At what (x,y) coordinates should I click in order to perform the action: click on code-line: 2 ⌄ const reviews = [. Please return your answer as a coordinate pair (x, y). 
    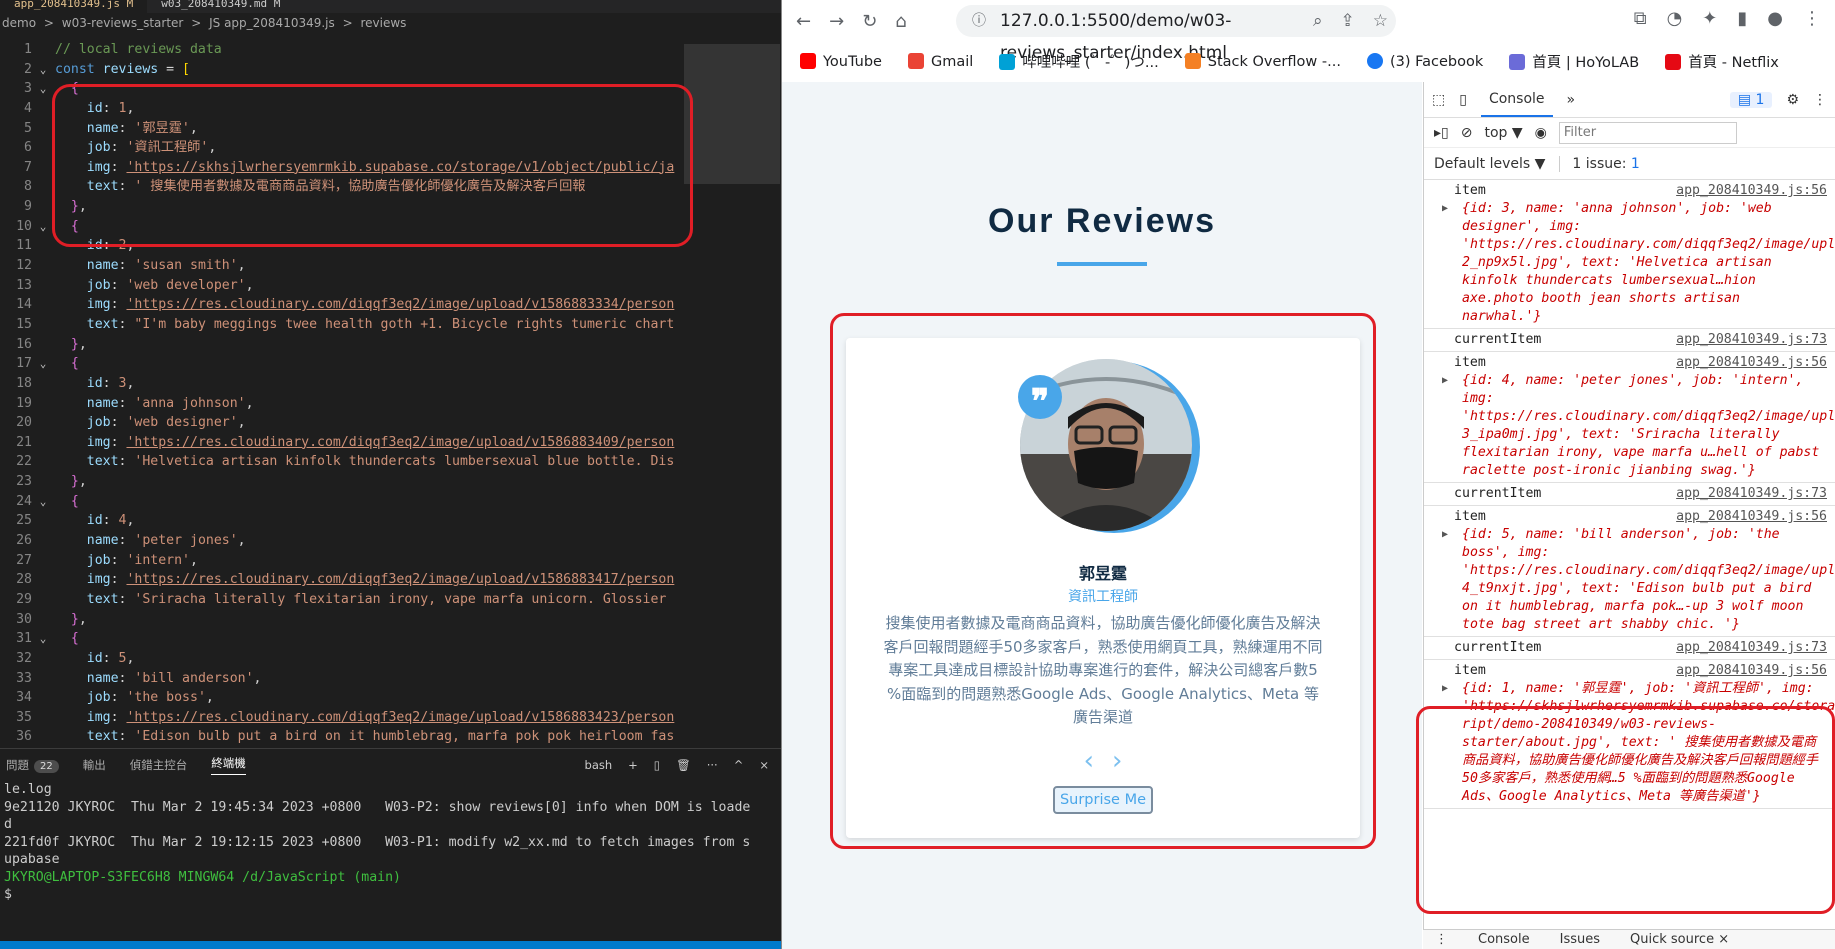
    Looking at the image, I should click on (390, 70).